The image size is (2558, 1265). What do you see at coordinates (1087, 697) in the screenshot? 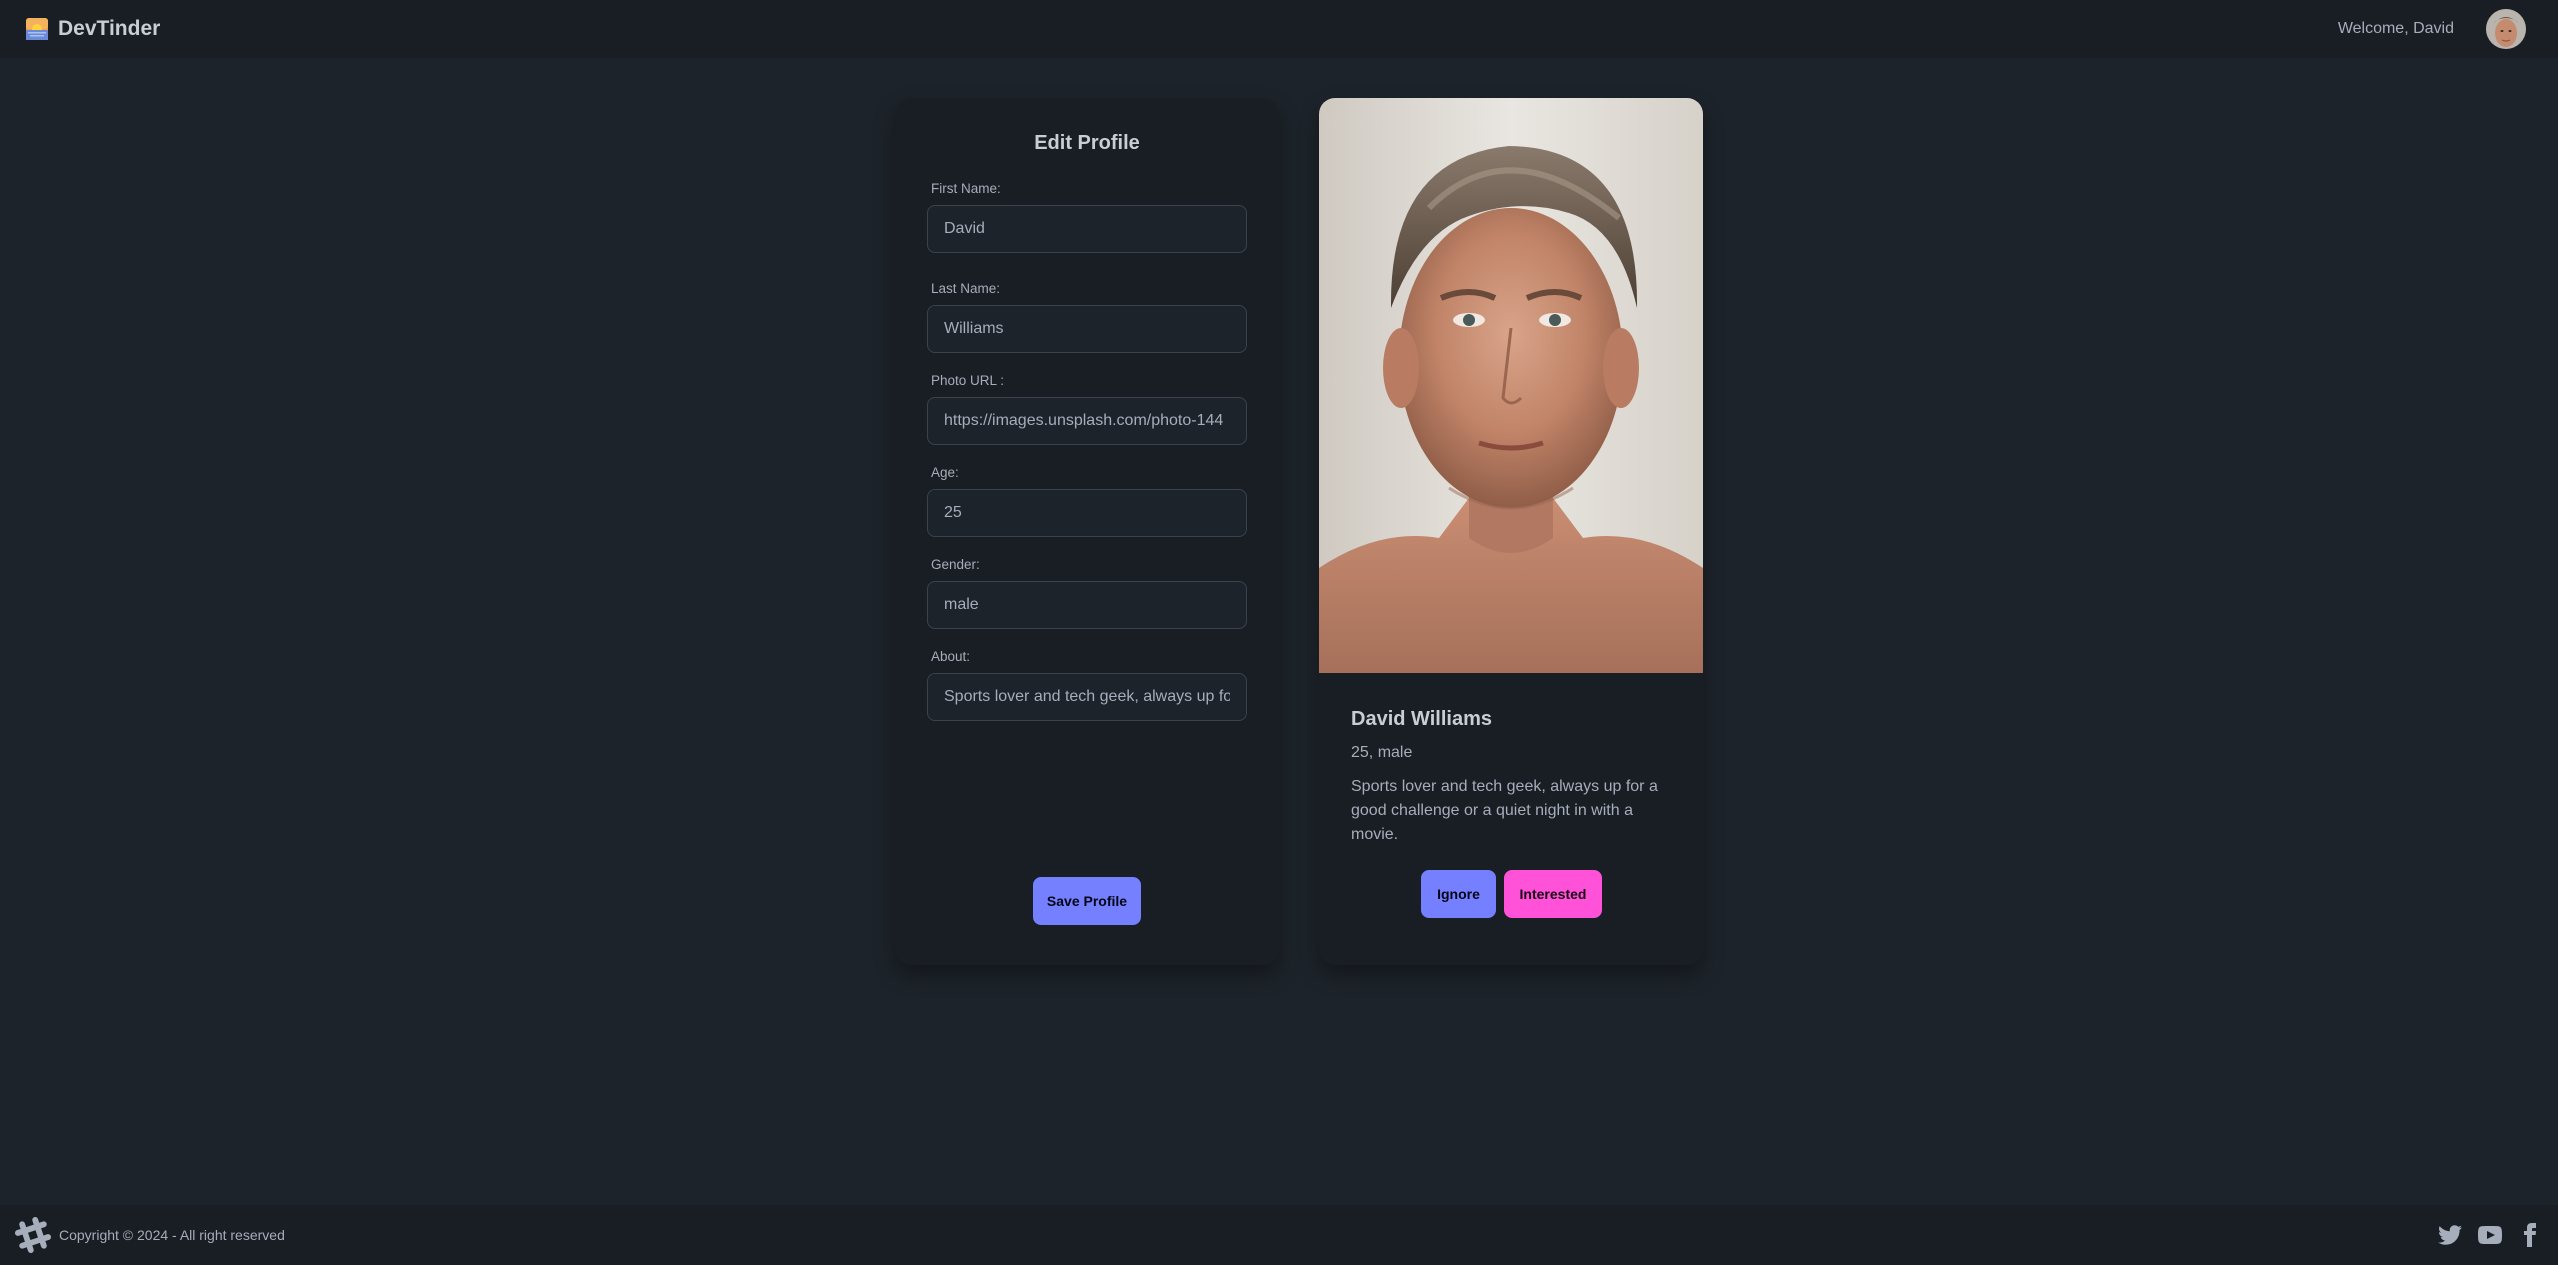
I see `about-field` at bounding box center [1087, 697].